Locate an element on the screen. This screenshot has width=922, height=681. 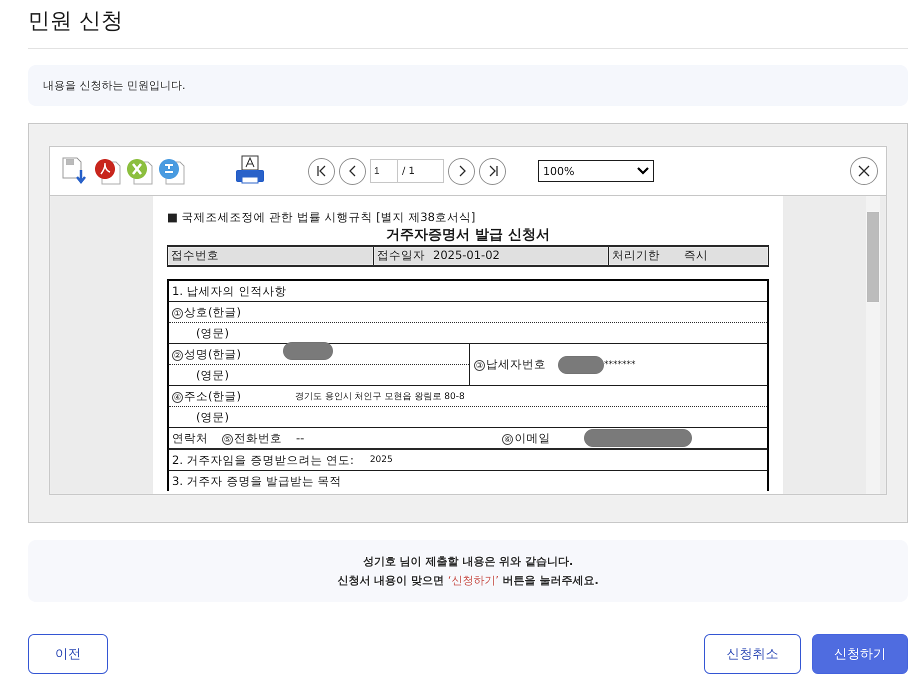
field-label: ④ 주소(한글) is located at coordinates (206, 396).